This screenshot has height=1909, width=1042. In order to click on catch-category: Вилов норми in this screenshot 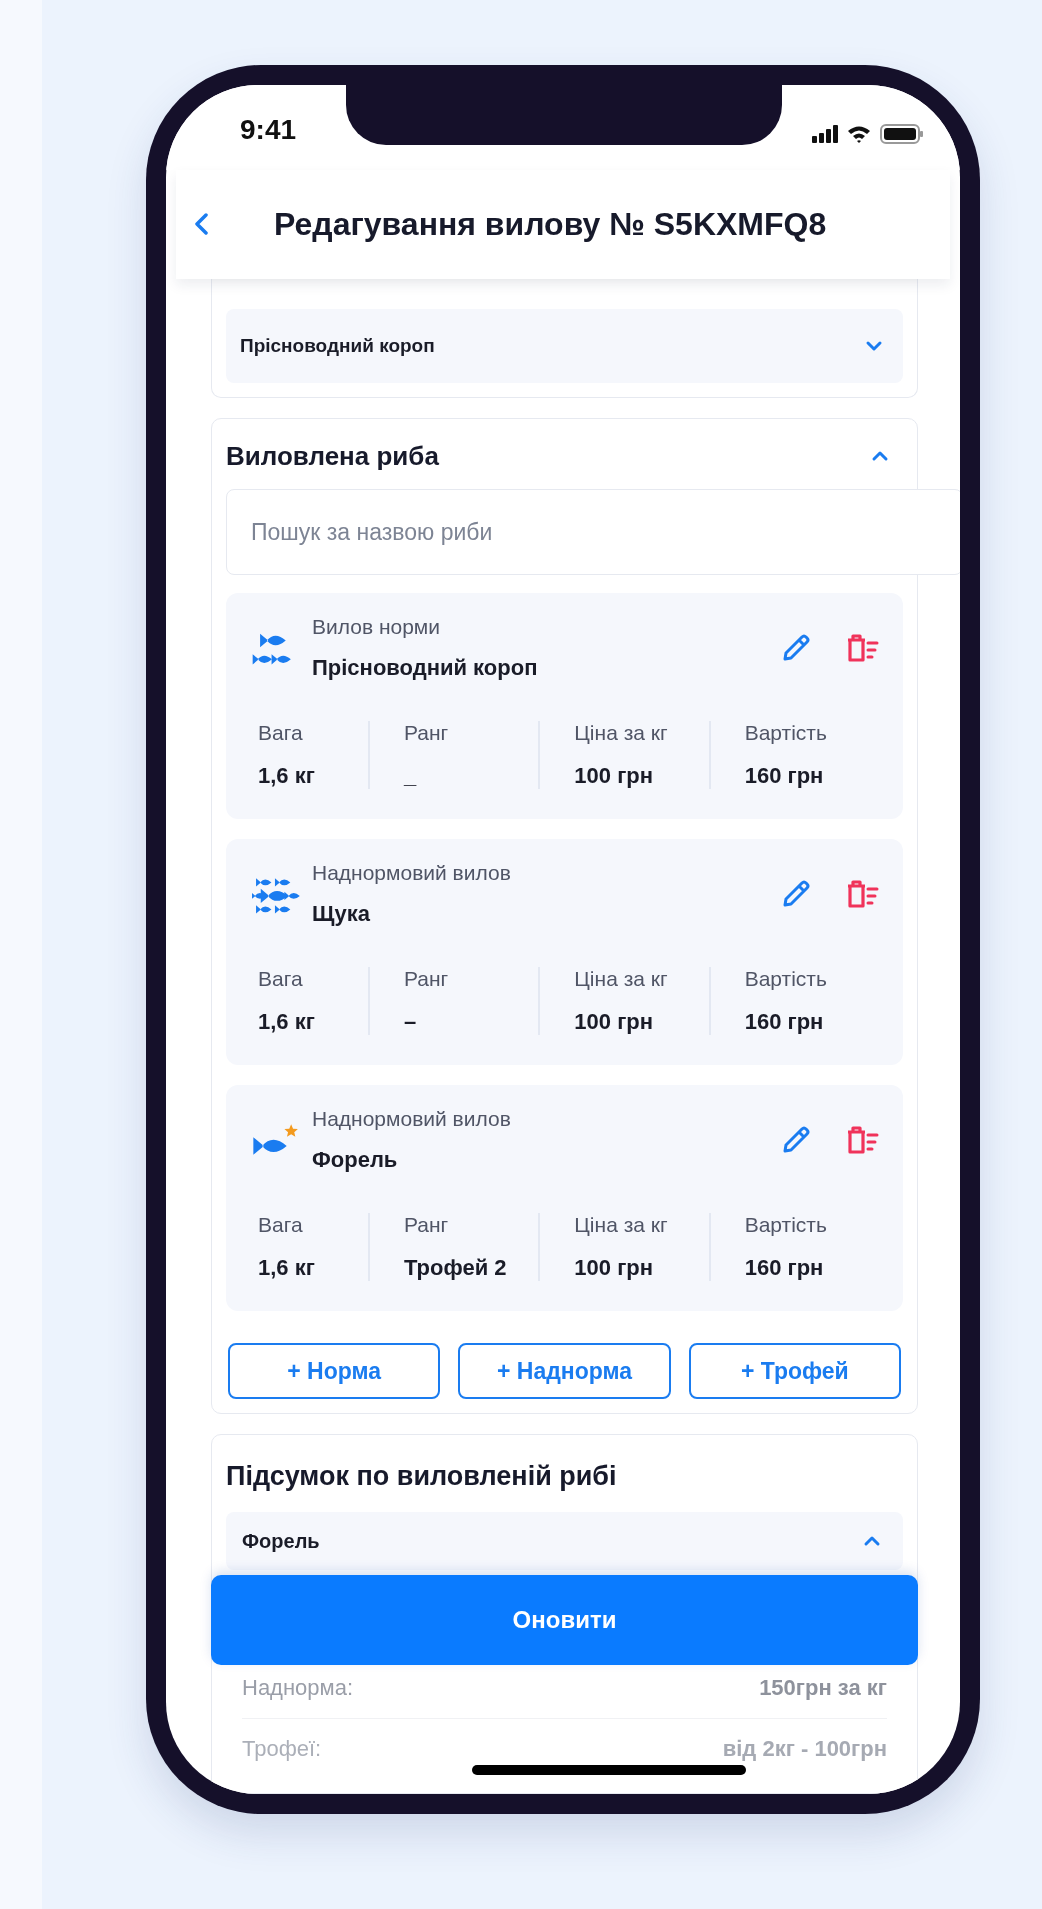, I will do `click(377, 627)`.